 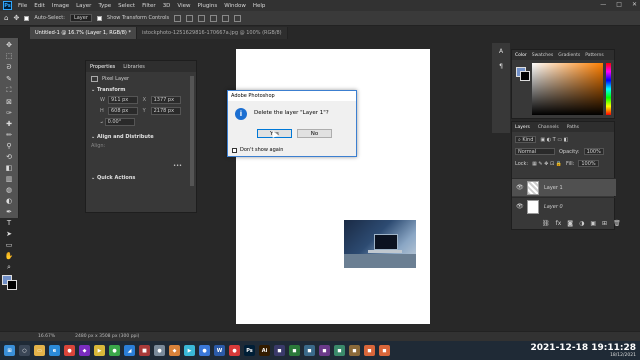 What do you see at coordinates (608, 89) in the screenshot?
I see `hue-slider` at bounding box center [608, 89].